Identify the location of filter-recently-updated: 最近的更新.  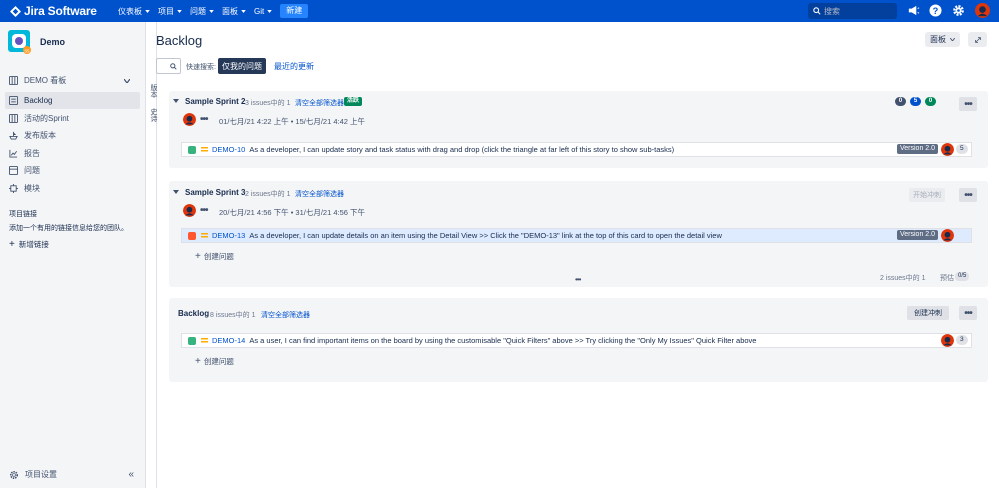
(294, 66).